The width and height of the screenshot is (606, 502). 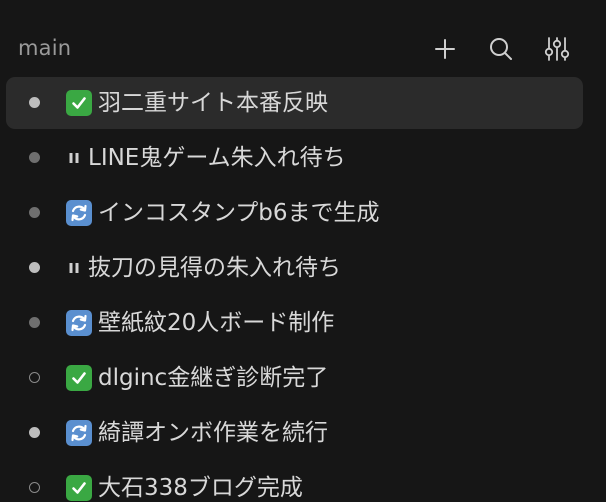 I want to click on task-row: 壁紙紋20人ボード制作, so click(x=294, y=323).